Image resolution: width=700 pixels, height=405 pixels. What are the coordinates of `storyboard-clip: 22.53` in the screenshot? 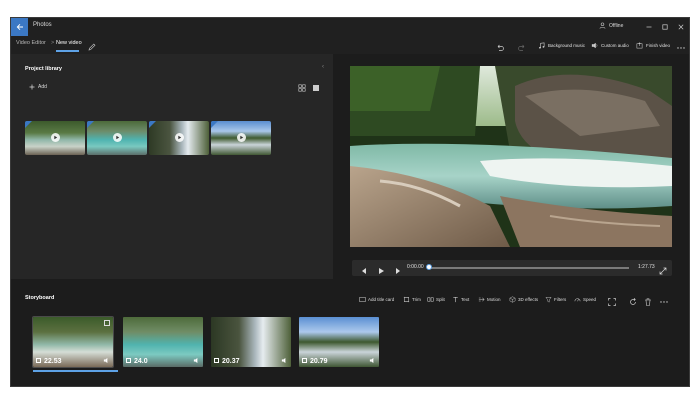 It's located at (73, 342).